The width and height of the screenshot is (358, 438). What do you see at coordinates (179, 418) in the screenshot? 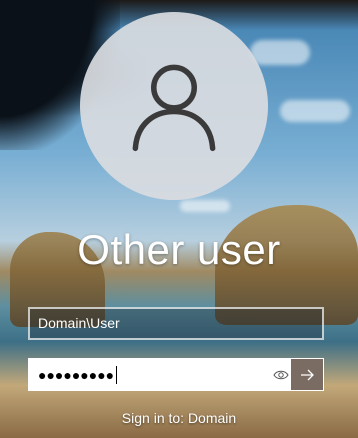
I see `sign-in-domain-text: Sign in to: Domain` at bounding box center [179, 418].